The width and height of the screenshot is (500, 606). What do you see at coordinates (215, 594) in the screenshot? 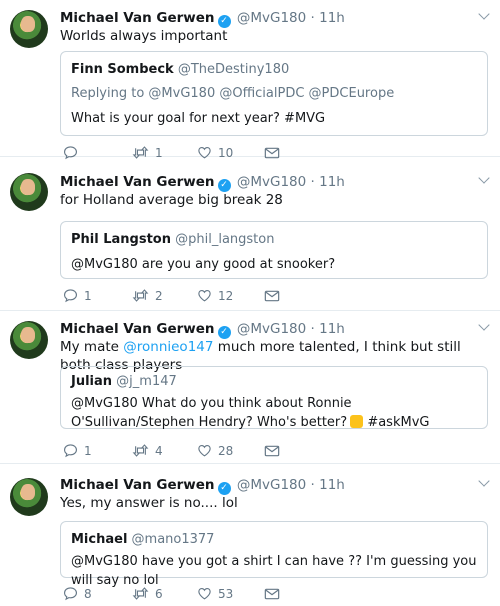
I see `like-button: 53` at bounding box center [215, 594].